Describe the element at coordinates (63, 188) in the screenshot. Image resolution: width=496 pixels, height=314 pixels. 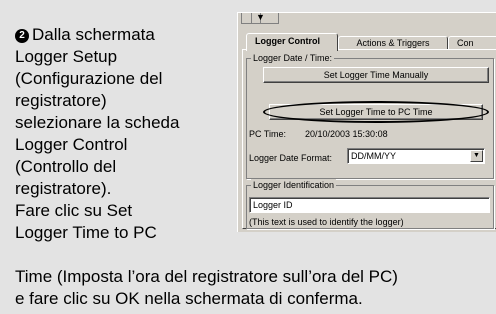
I see `instruction-line: registratore).` at that location.